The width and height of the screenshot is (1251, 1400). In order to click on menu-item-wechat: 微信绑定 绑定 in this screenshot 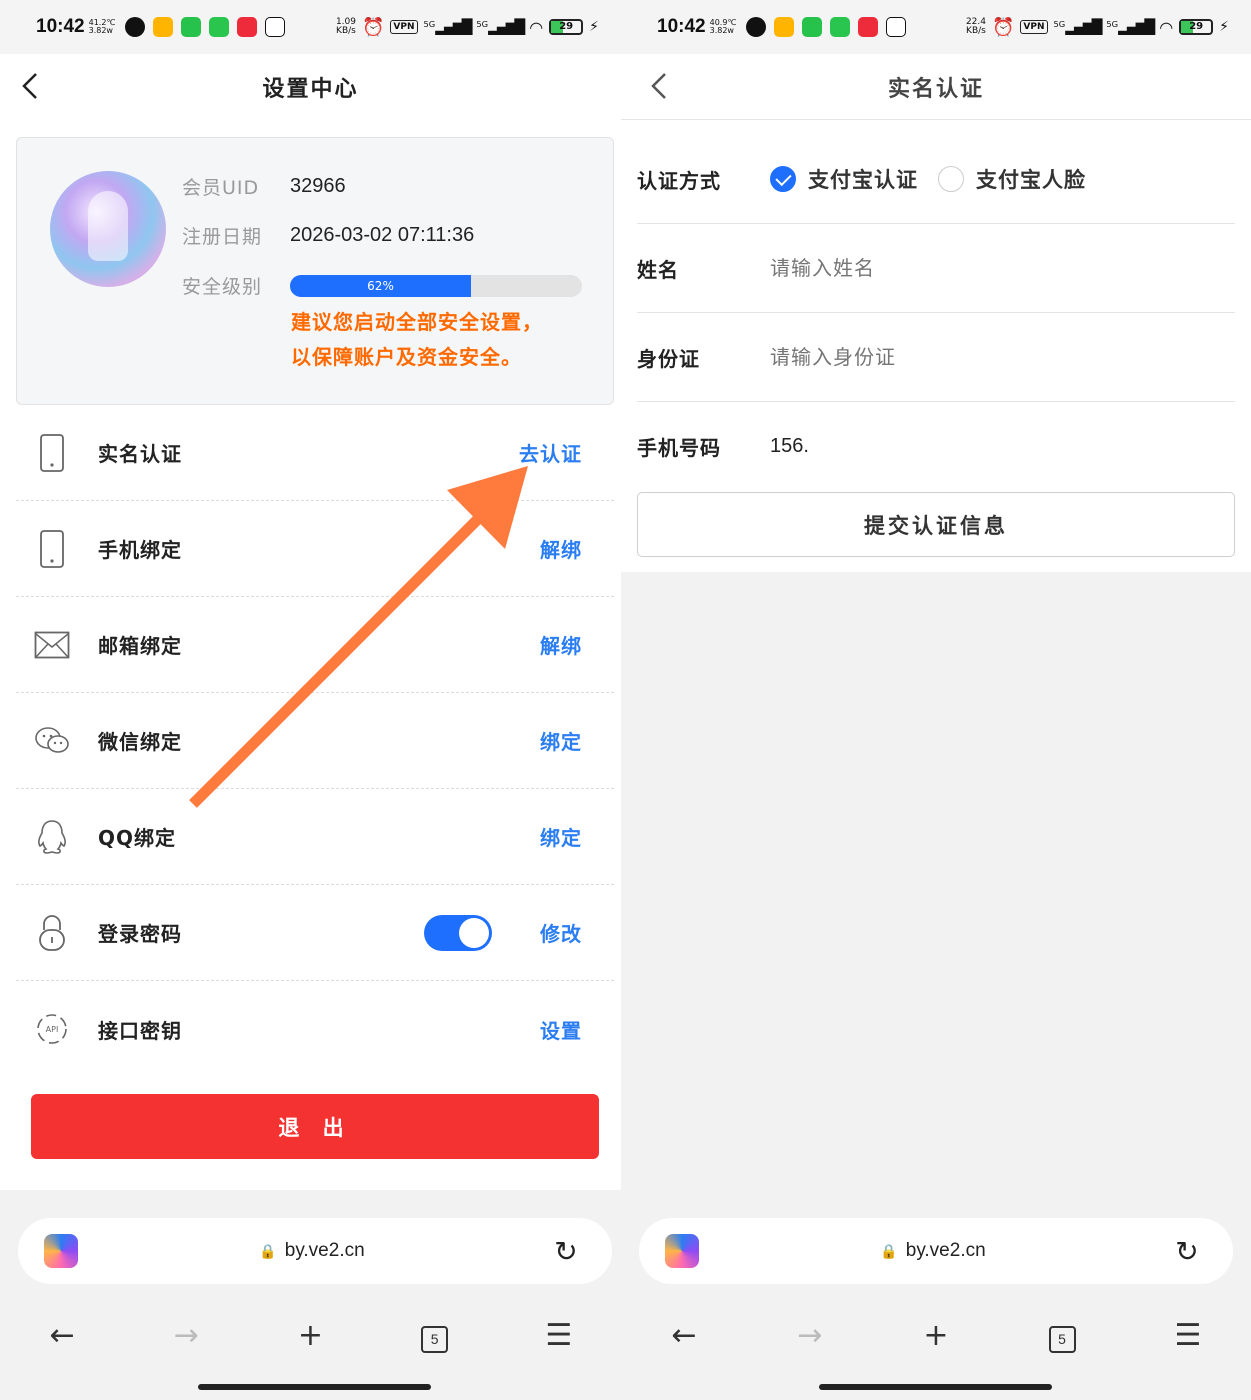, I will do `click(315, 741)`.